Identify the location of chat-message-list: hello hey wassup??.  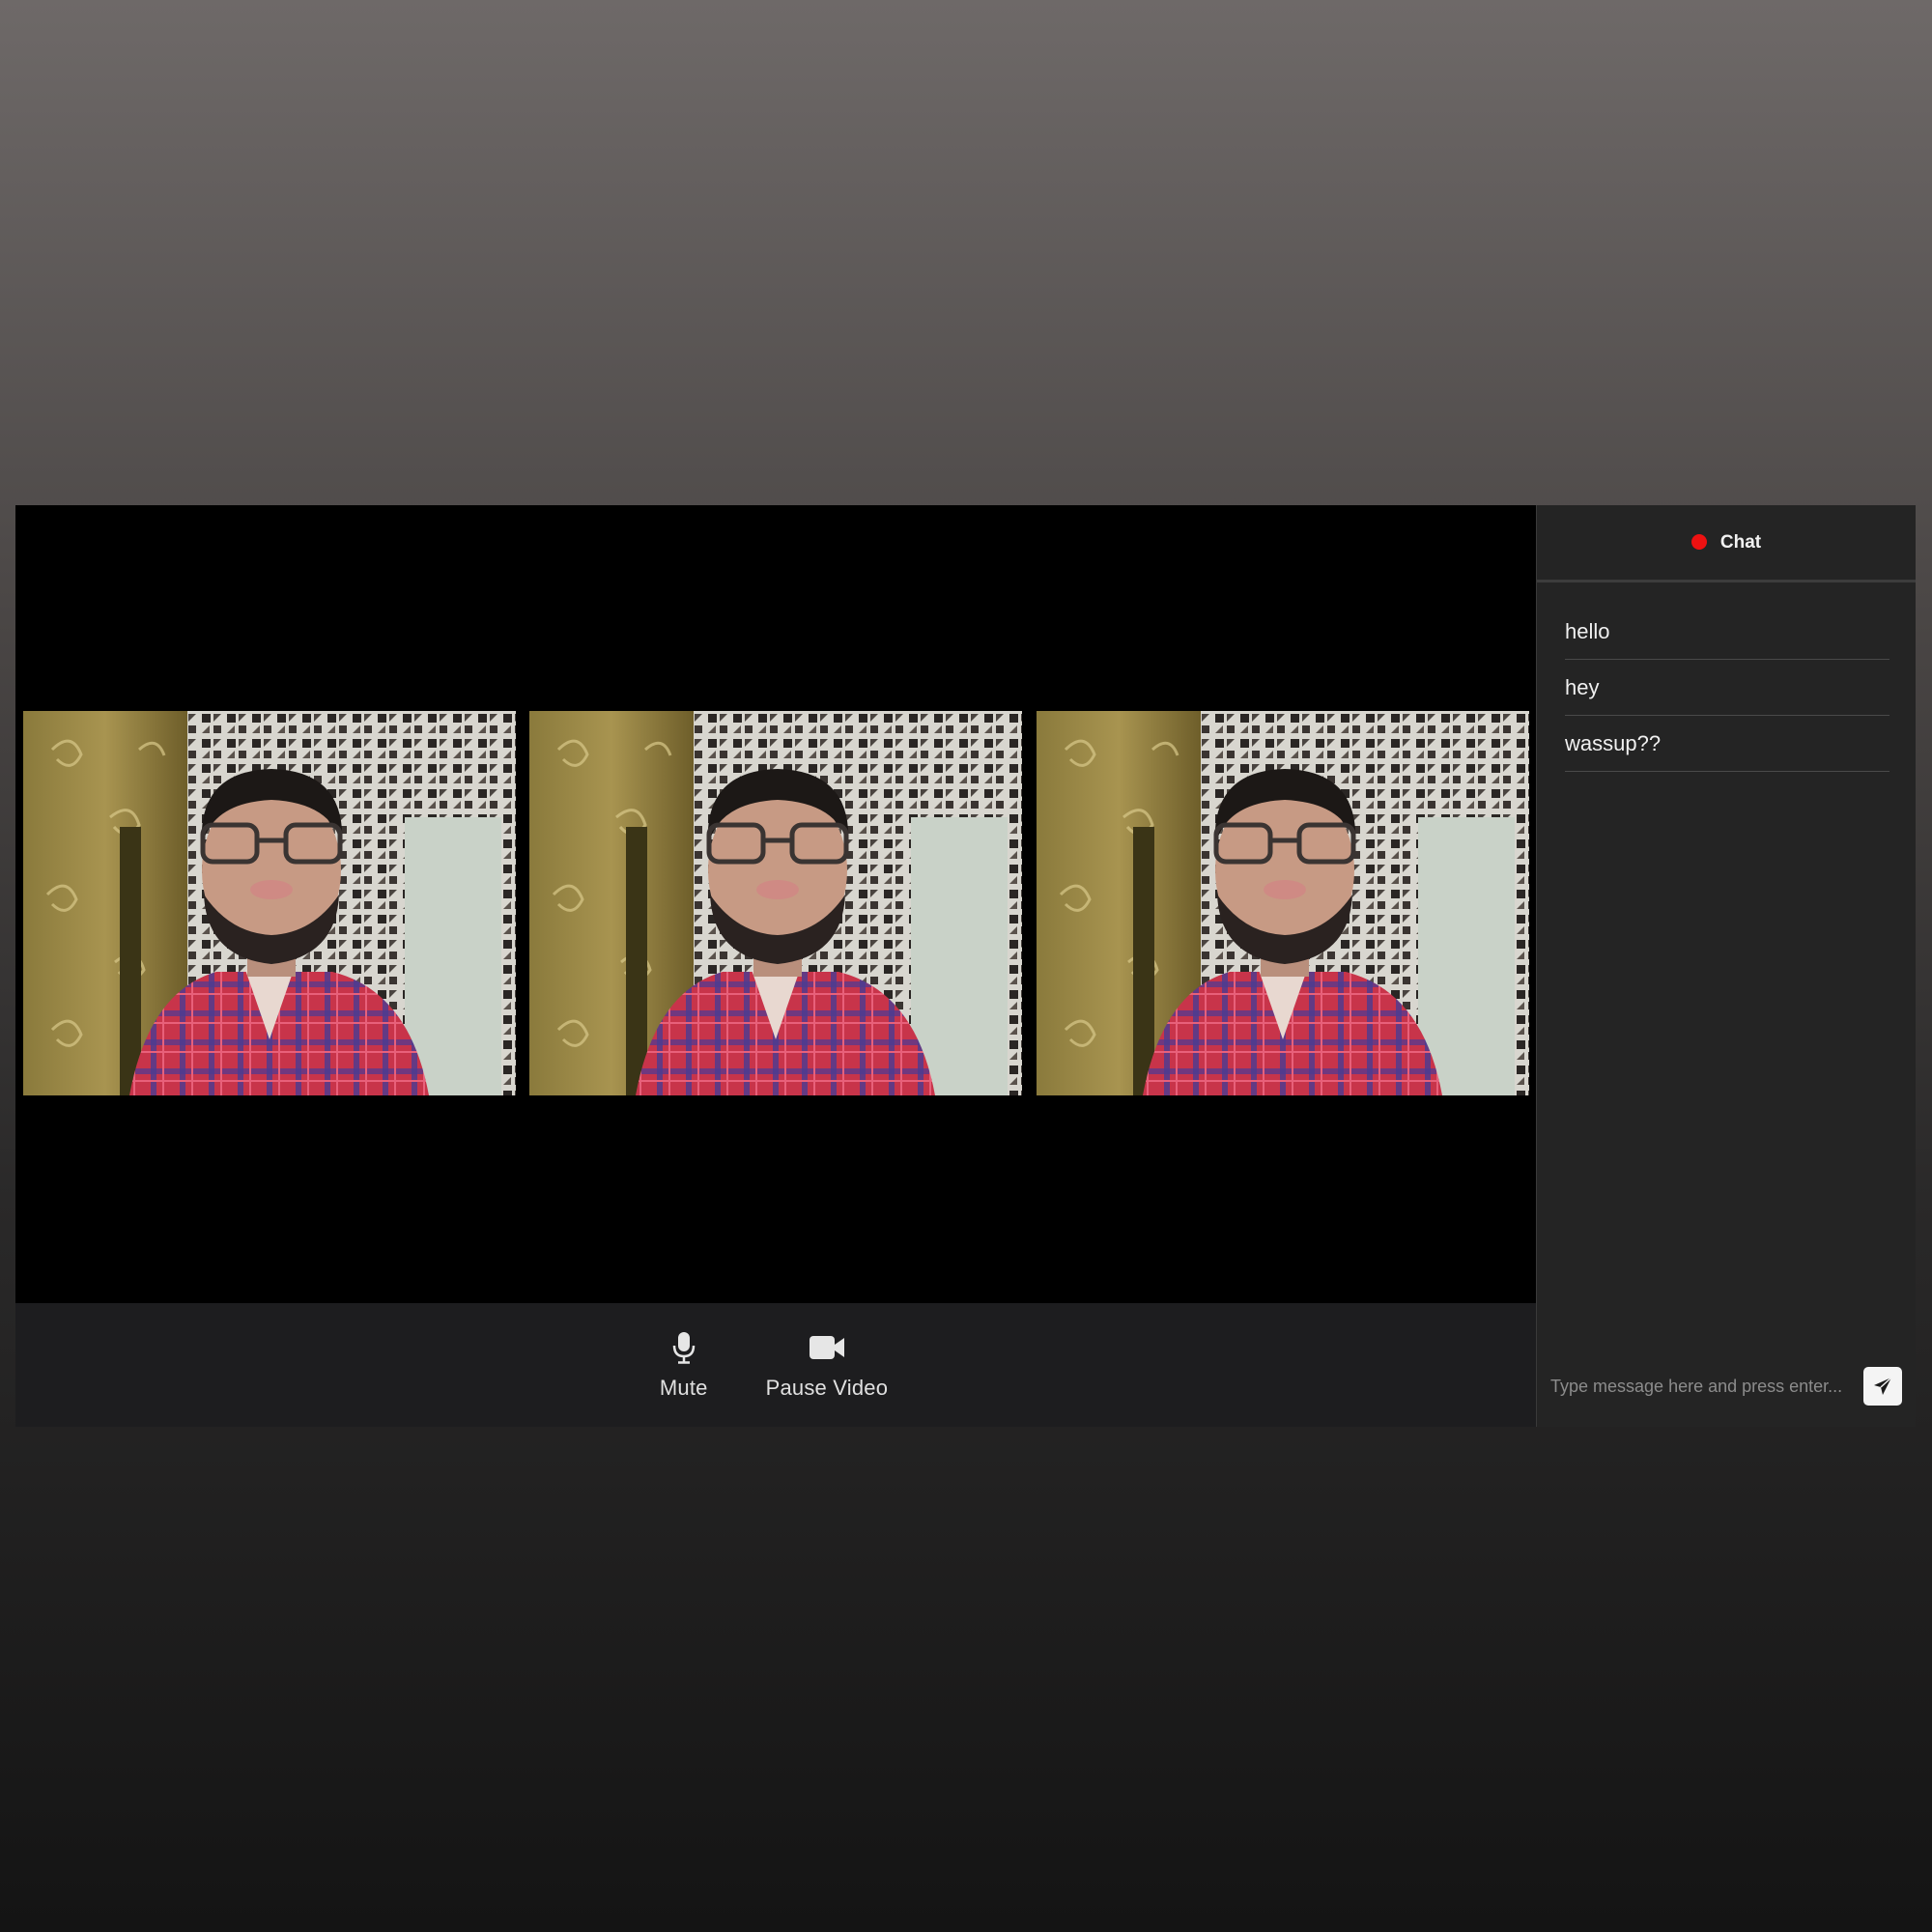
(1726, 964).